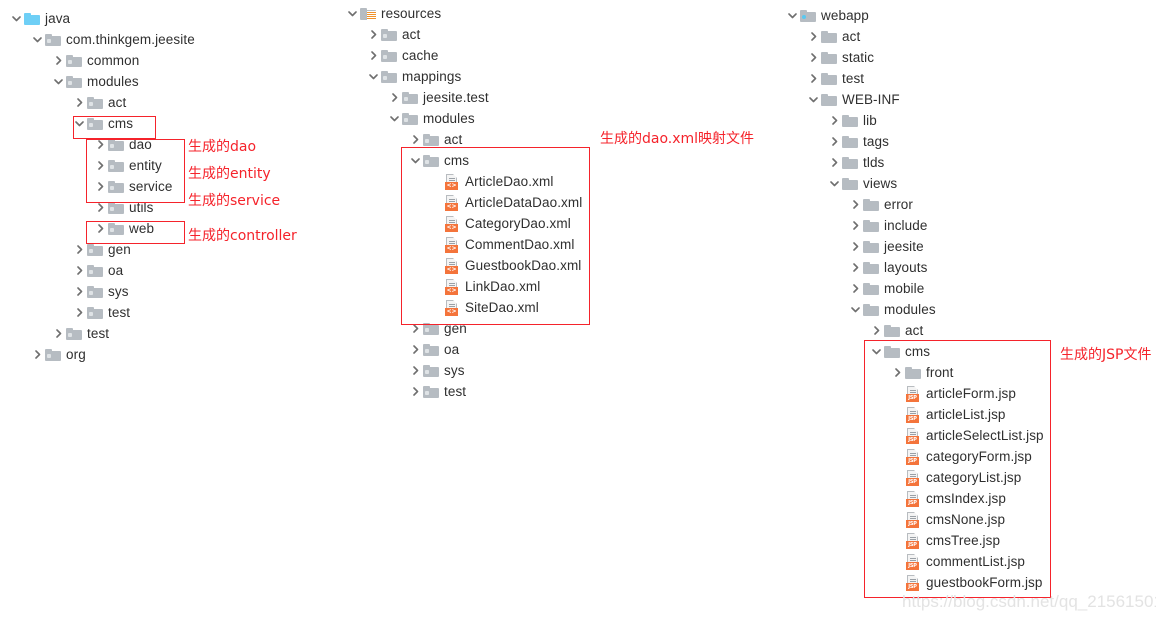 This screenshot has height=624, width=1156. What do you see at coordinates (229, 174) in the screenshot?
I see `annotation-note: 生成的entity` at bounding box center [229, 174].